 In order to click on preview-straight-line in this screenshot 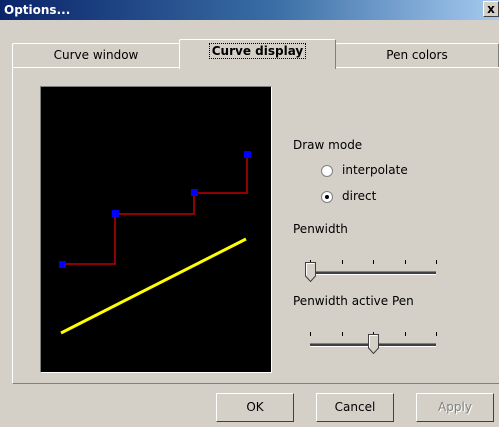, I will do `click(153, 286)`.